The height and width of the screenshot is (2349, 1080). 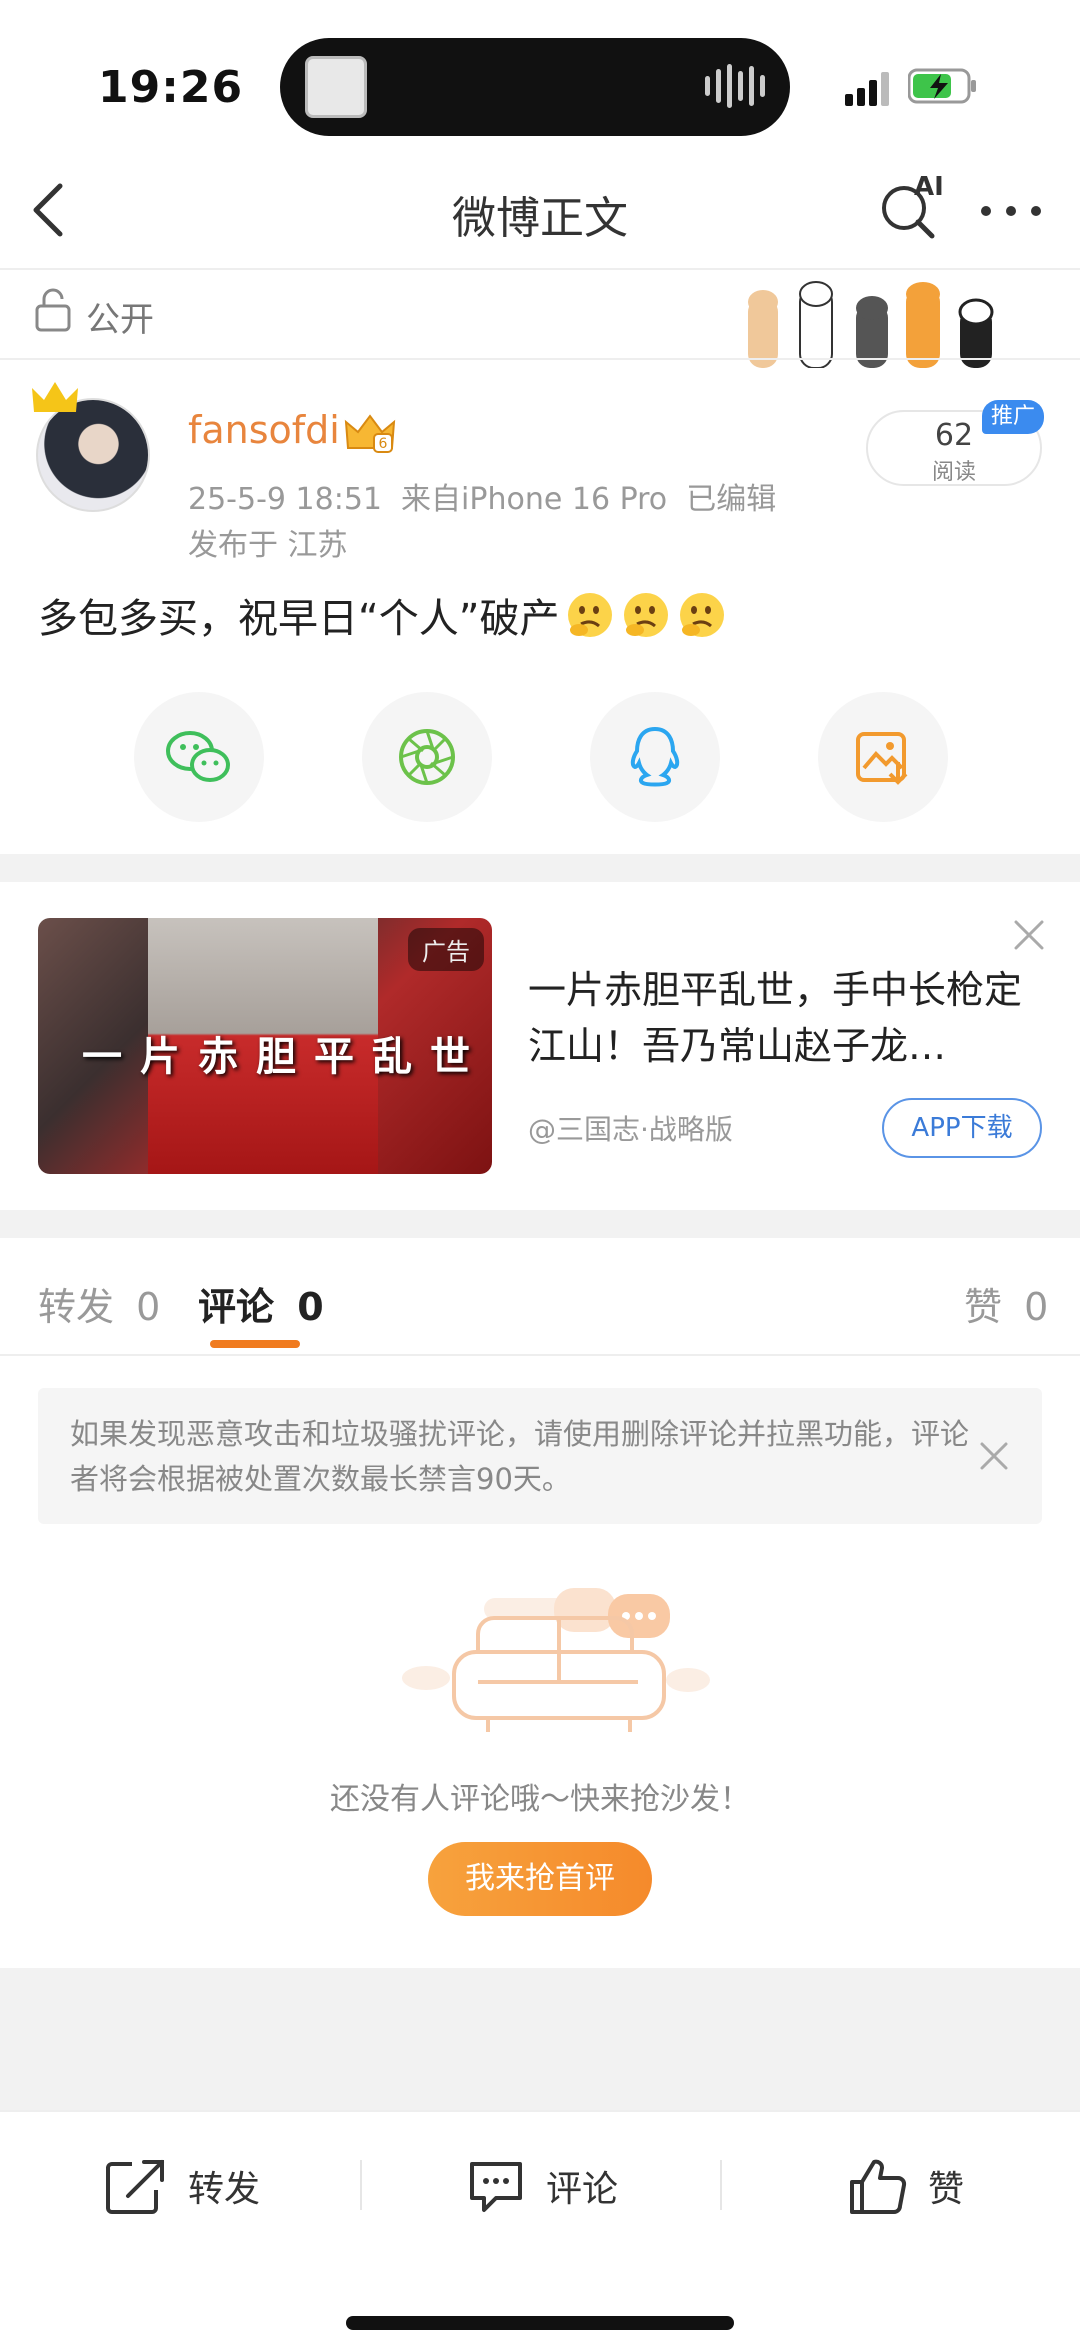 I want to click on empty-comments-text: 还没有人评论哦～快来抢沙发！, so click(x=540, y=1799).